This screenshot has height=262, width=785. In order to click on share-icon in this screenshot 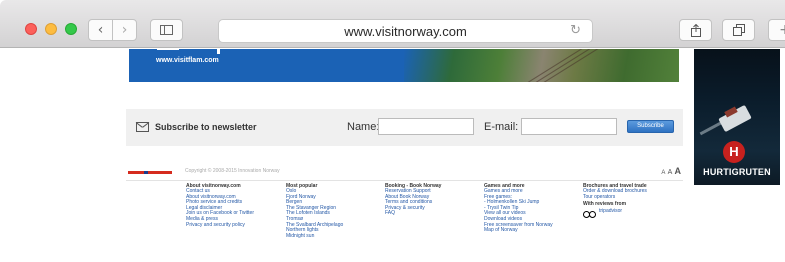, I will do `click(695, 30)`.